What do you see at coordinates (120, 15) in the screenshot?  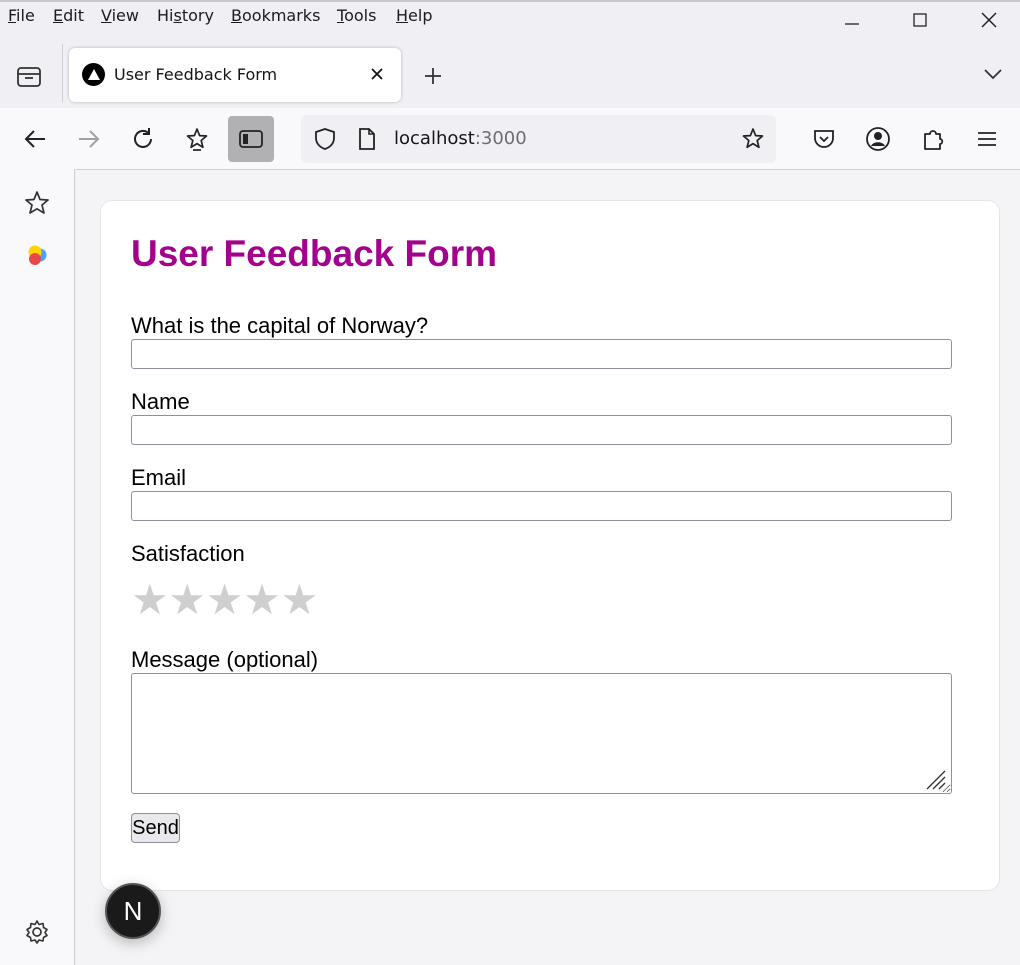 I see `menu-view: View` at bounding box center [120, 15].